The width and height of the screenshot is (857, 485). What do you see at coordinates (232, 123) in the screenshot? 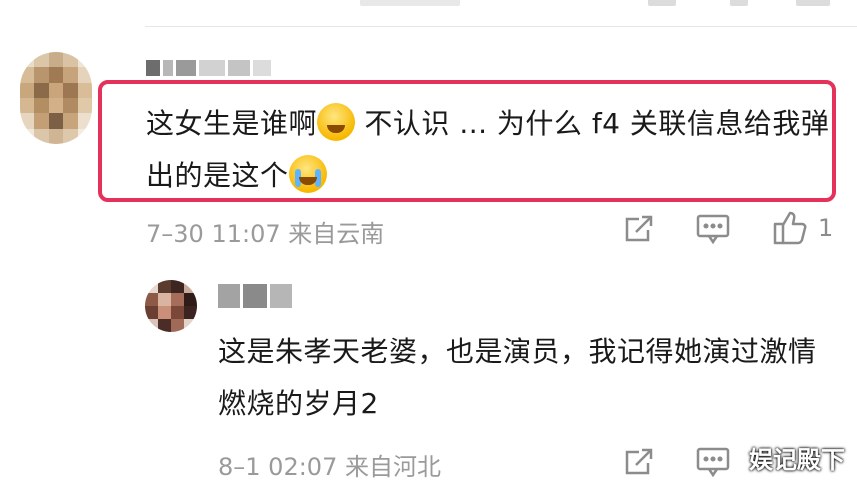
I see `comment-text-part: 这女生是谁啊` at bounding box center [232, 123].